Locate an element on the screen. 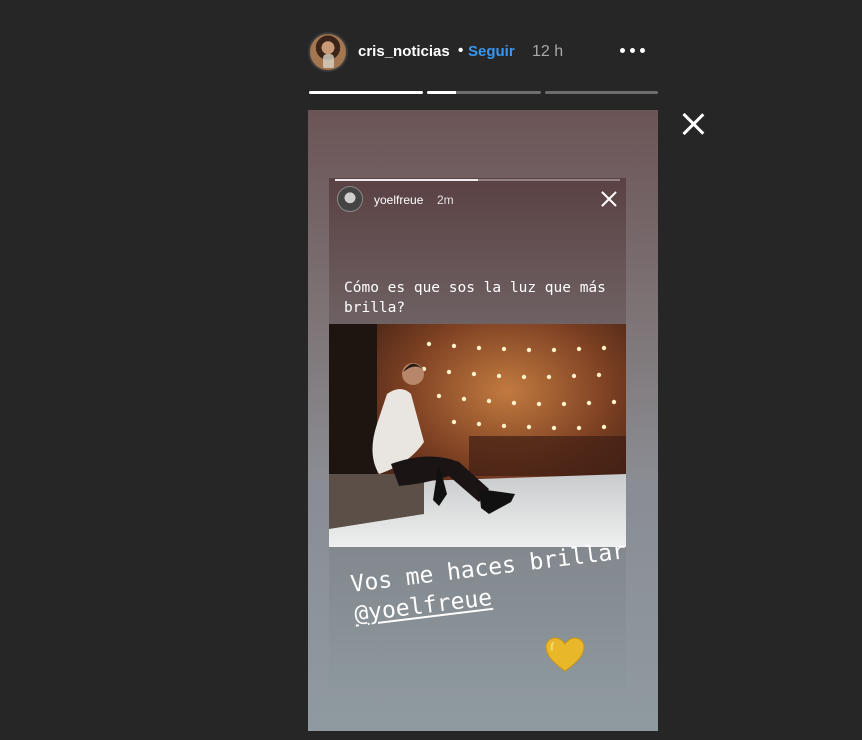 The height and width of the screenshot is (740, 862). caption-text: Vos me haces brillar @yoelfreue is located at coordinates (496, 582).